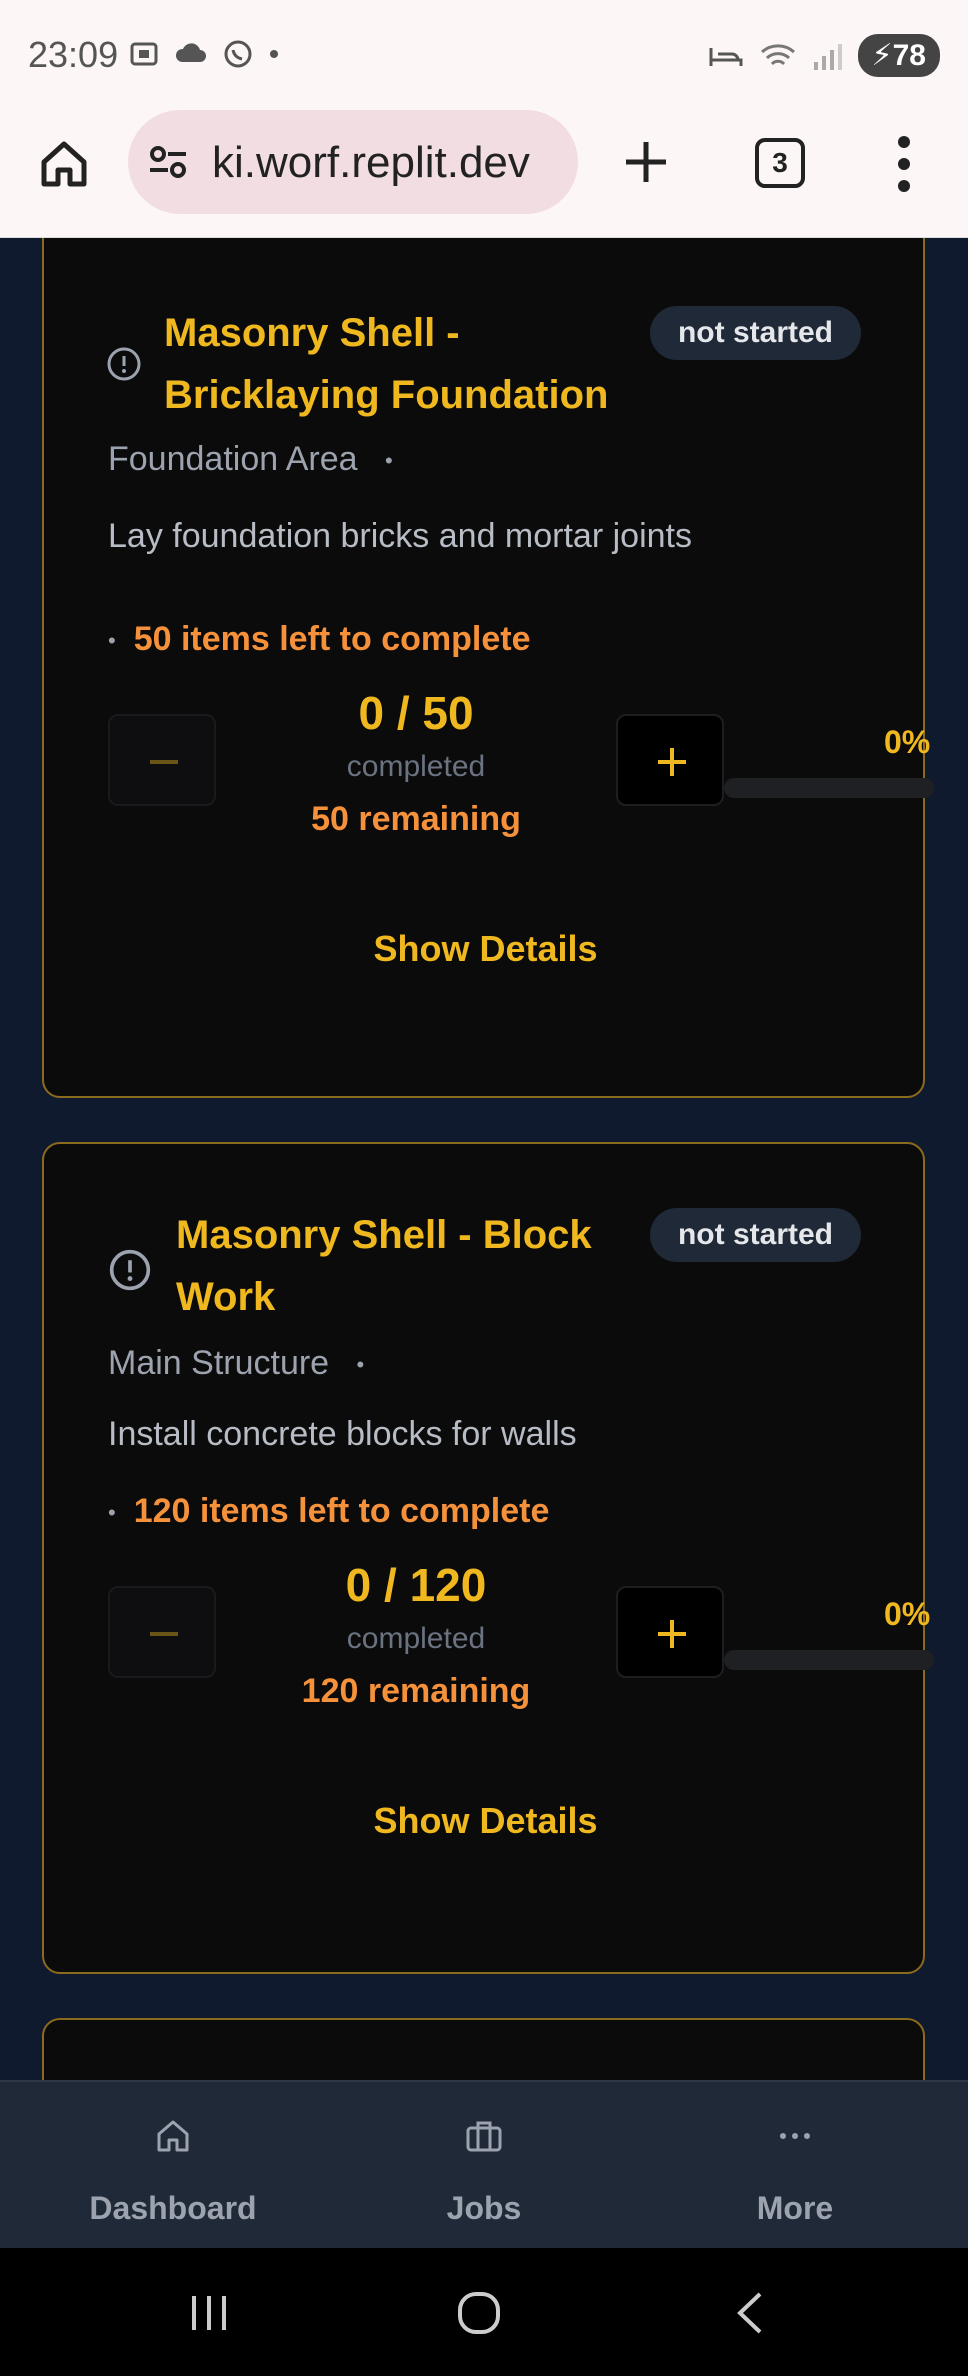 The height and width of the screenshot is (2376, 968). Describe the element at coordinates (144, 54) in the screenshot. I see `screenshot-icon` at that location.